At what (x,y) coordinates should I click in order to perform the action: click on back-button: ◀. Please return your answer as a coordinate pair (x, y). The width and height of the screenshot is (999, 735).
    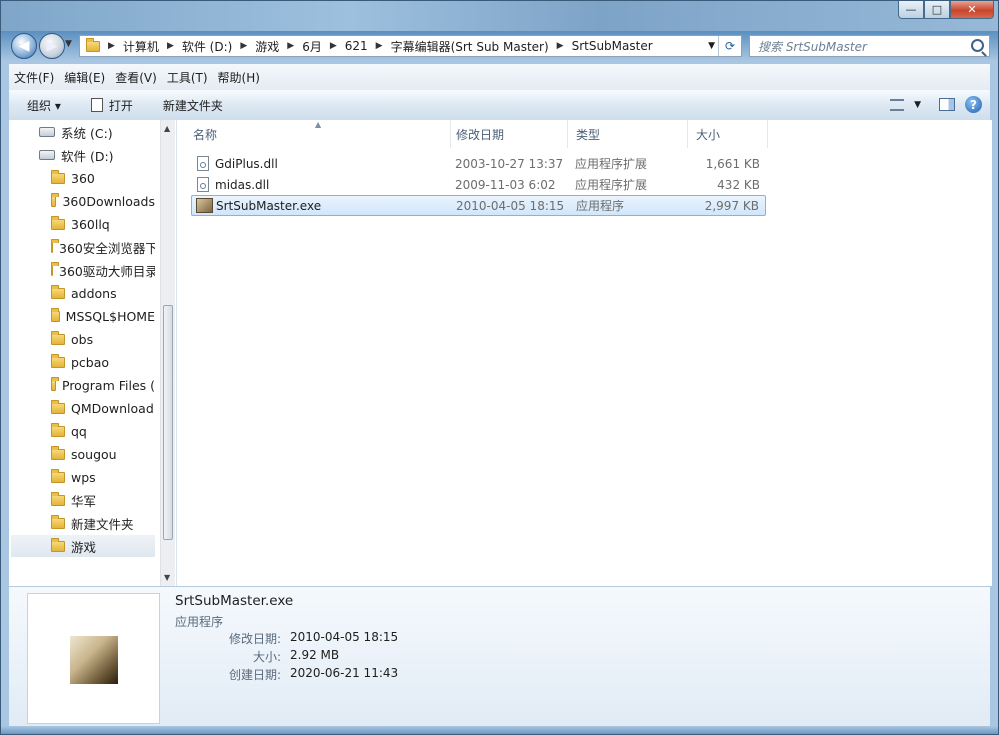
    Looking at the image, I should click on (24, 46).